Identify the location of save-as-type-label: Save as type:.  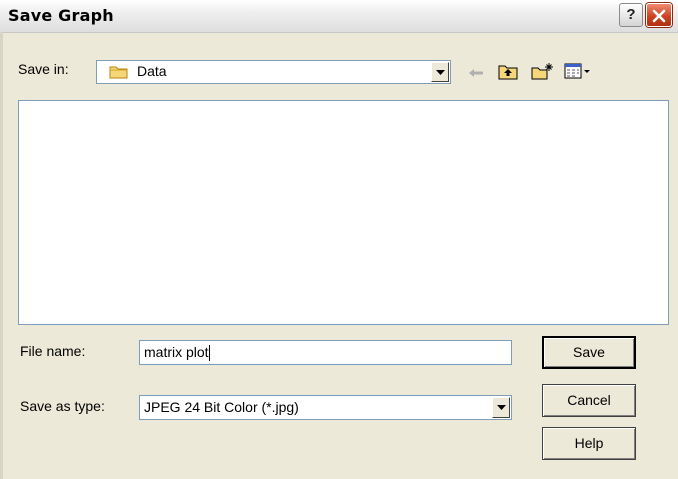
(62, 406).